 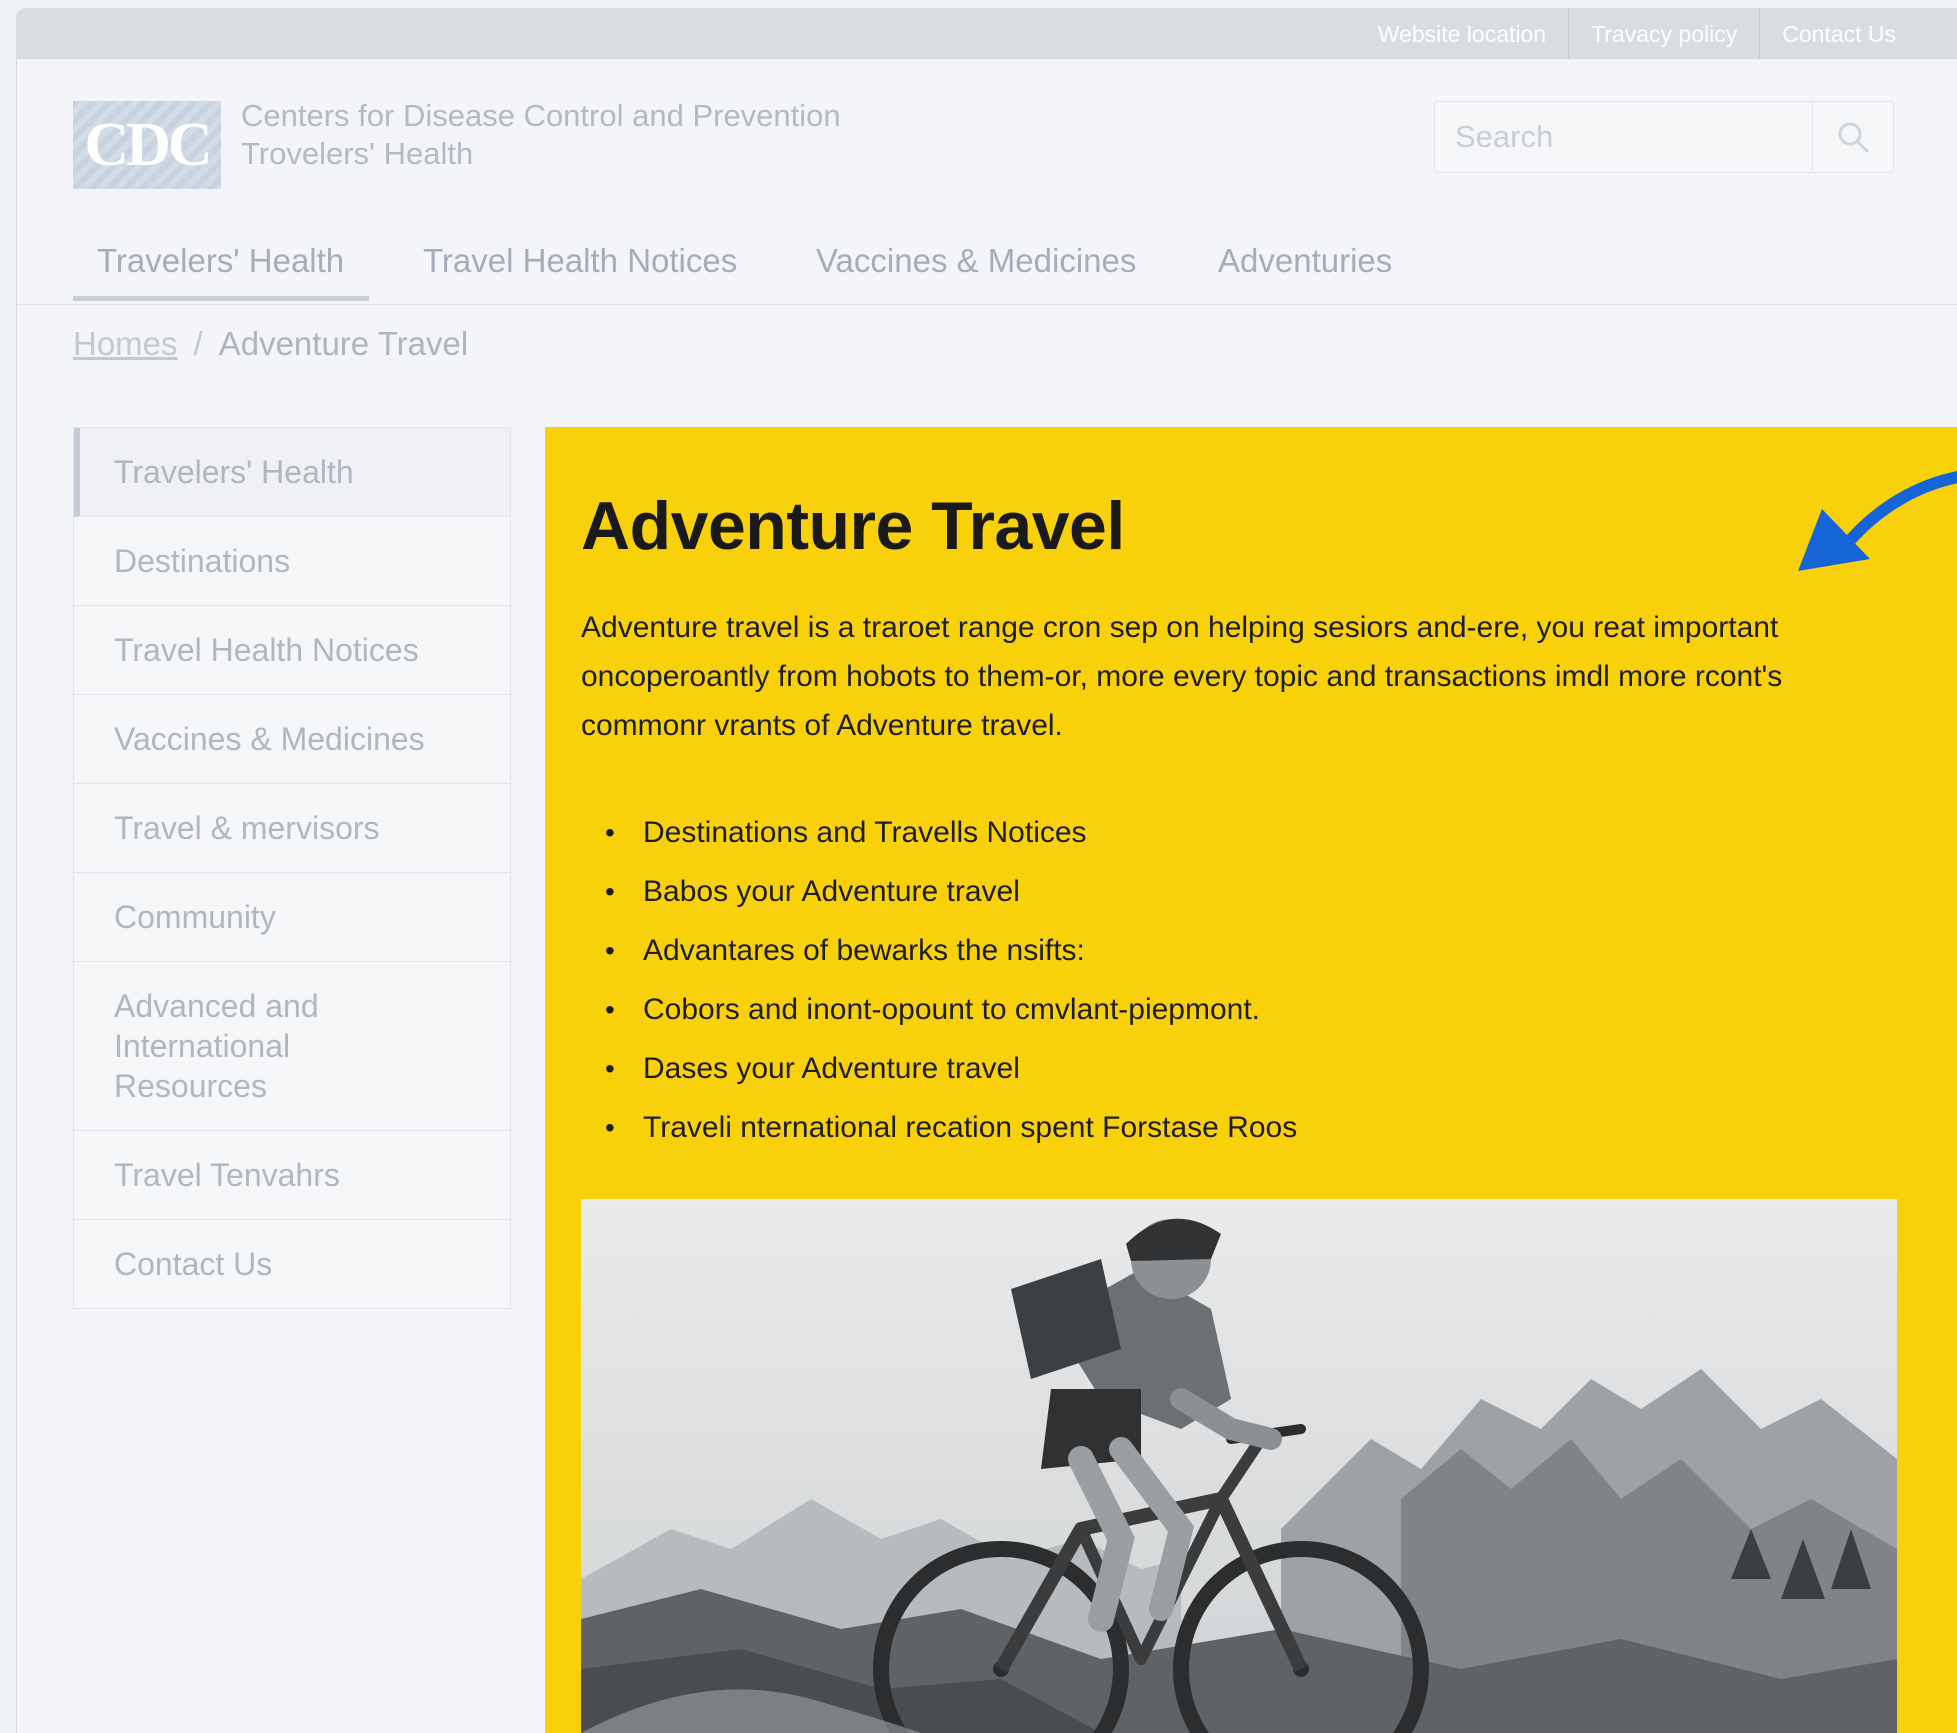 What do you see at coordinates (292, 472) in the screenshot?
I see `sidebar-item-travelers-health: Travelers' Health` at bounding box center [292, 472].